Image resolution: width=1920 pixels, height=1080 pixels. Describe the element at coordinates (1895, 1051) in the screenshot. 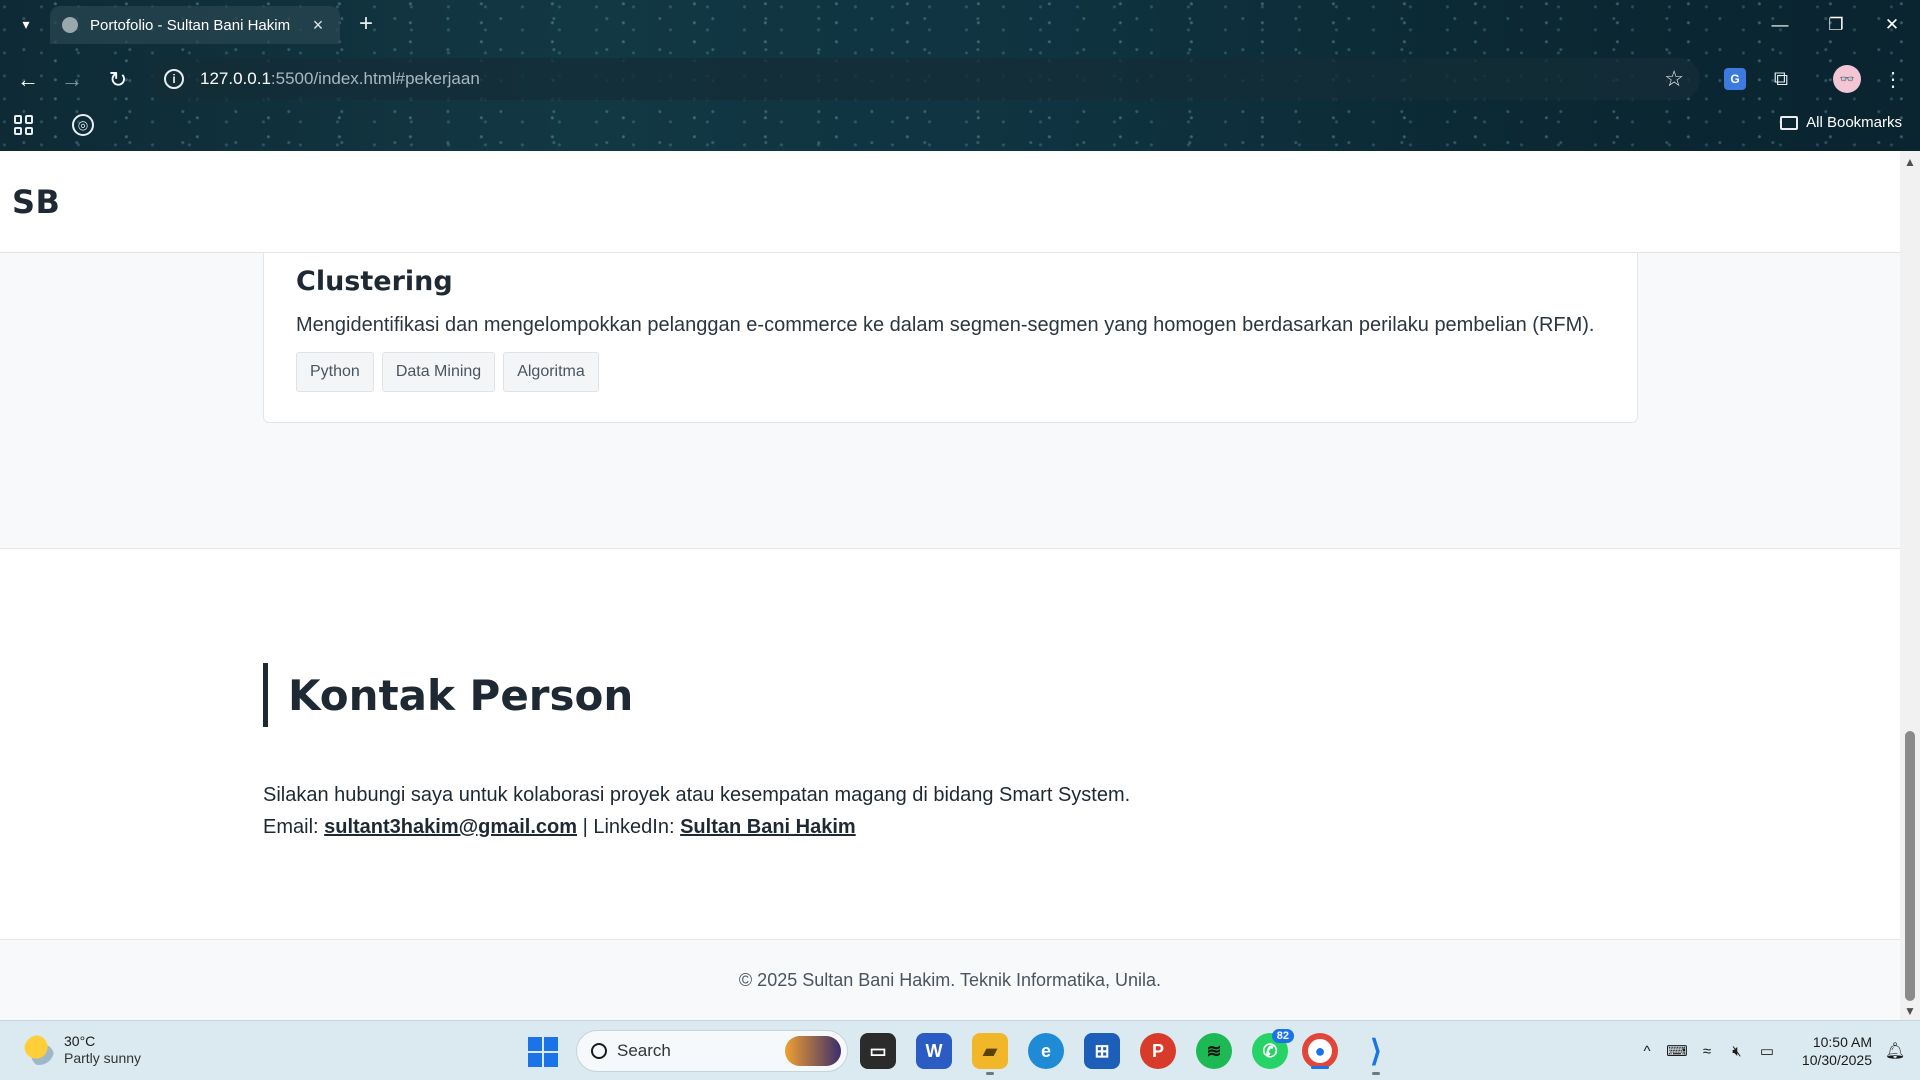

I see `notification-bell-icon: 🔔︎` at that location.